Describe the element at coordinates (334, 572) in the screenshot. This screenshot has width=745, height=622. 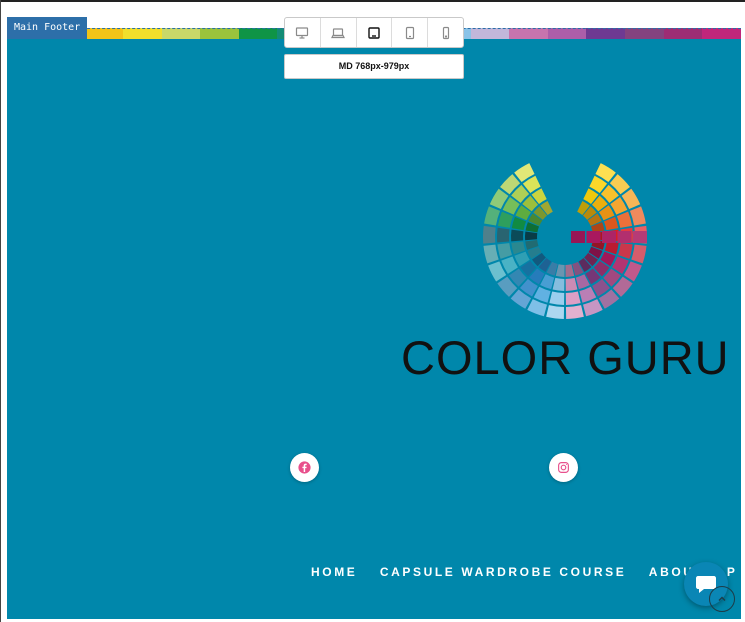
I see `nav-home: HOME` at that location.